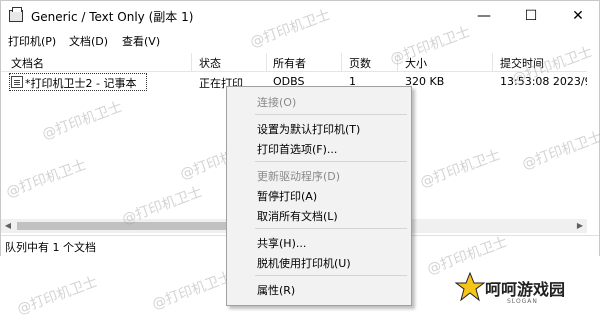 This screenshot has height=319, width=600. Describe the element at coordinates (299, 176) in the screenshot. I see `menu-item-update-driver: 更新驱动程序(D)` at that location.